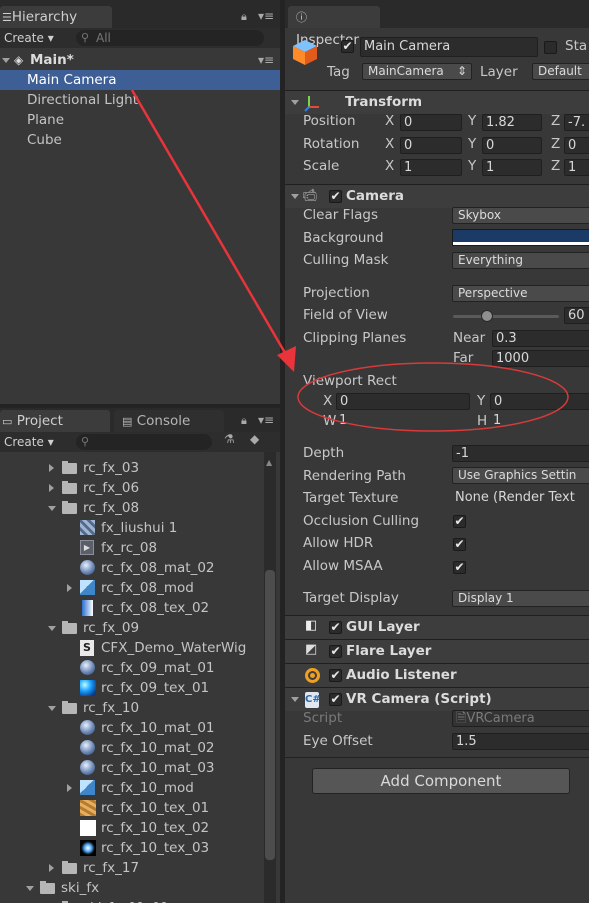  What do you see at coordinates (286, 359) in the screenshot?
I see `annotation-arrowhead` at bounding box center [286, 359].